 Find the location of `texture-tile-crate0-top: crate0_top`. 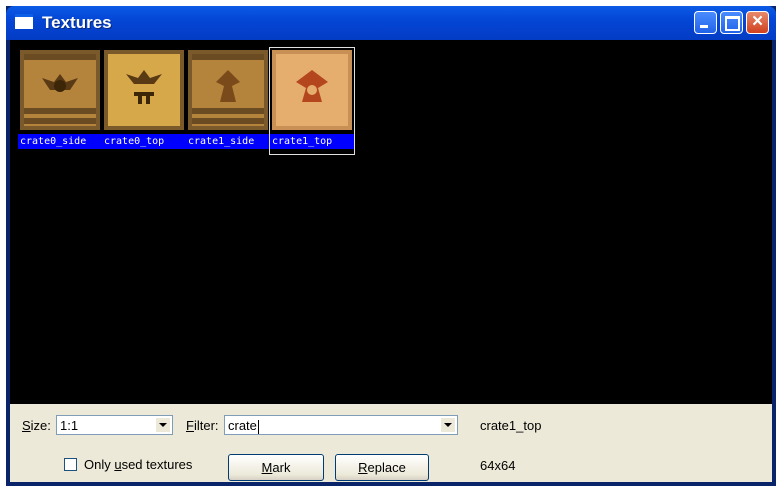

texture-tile-crate0-top: crate0_top is located at coordinates (144, 101).